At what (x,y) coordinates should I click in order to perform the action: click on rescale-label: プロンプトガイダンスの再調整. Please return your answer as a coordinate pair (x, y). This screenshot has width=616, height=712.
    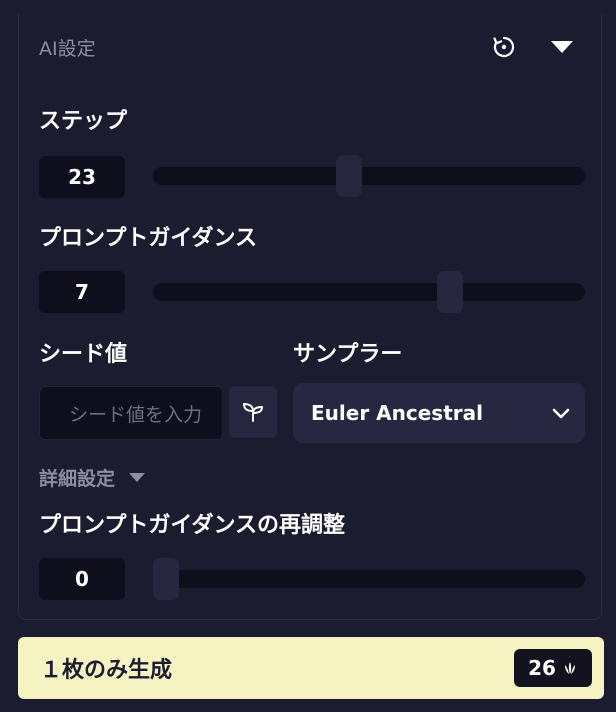
    Looking at the image, I should click on (192, 525).